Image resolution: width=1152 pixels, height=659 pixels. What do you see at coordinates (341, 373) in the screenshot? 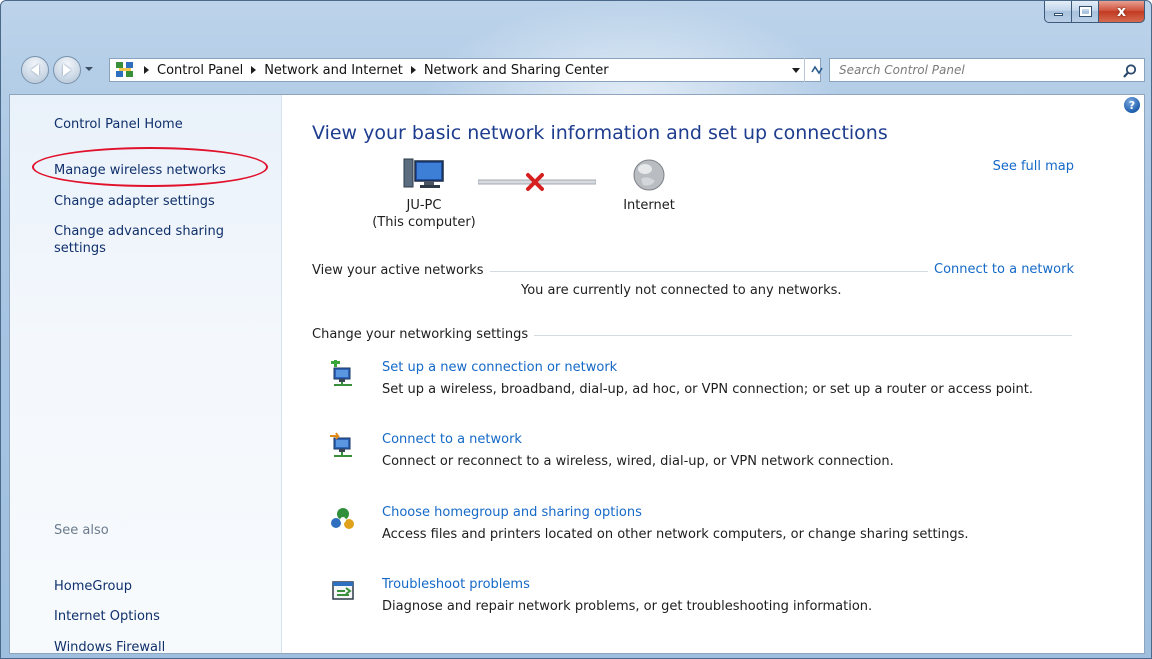
I see `new-connection-icon` at bounding box center [341, 373].